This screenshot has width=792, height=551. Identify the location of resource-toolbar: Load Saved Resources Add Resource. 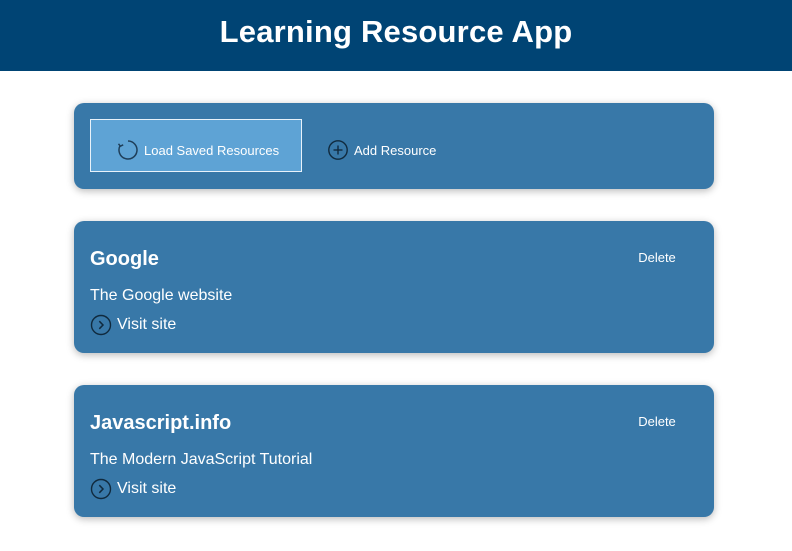
(394, 146).